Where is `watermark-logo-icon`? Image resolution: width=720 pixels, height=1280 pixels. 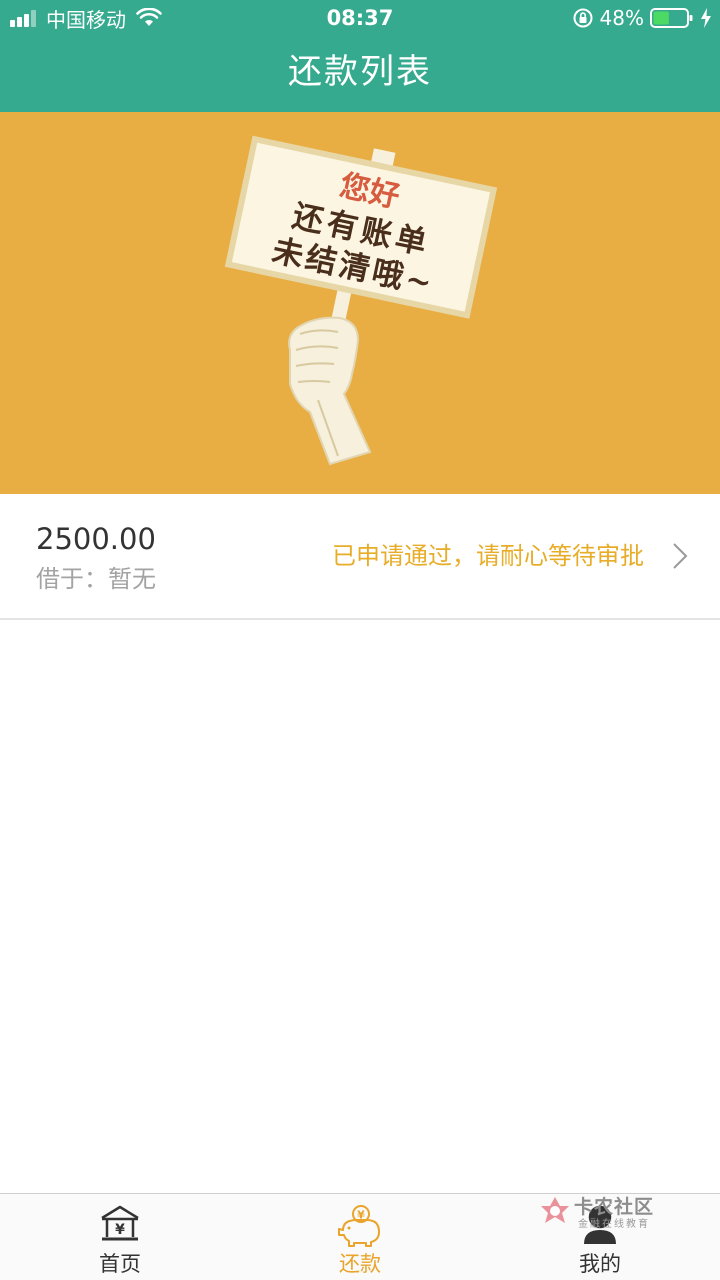
watermark-logo-icon is located at coordinates (555, 1210).